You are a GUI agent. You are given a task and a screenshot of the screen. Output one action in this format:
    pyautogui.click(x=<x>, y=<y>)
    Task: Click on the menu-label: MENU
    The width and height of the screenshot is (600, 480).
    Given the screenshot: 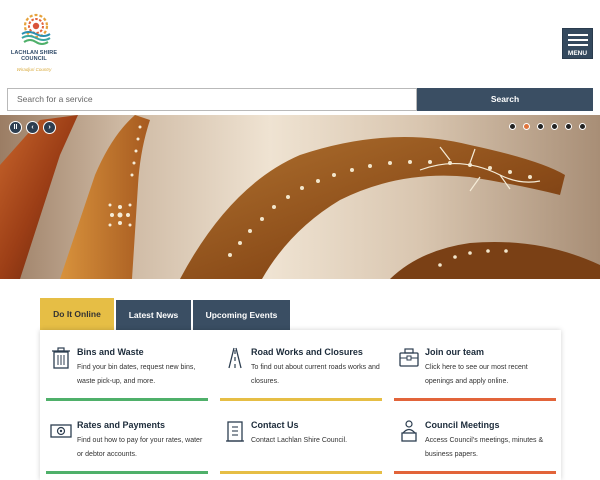 What is the action you would take?
    pyautogui.click(x=577, y=53)
    